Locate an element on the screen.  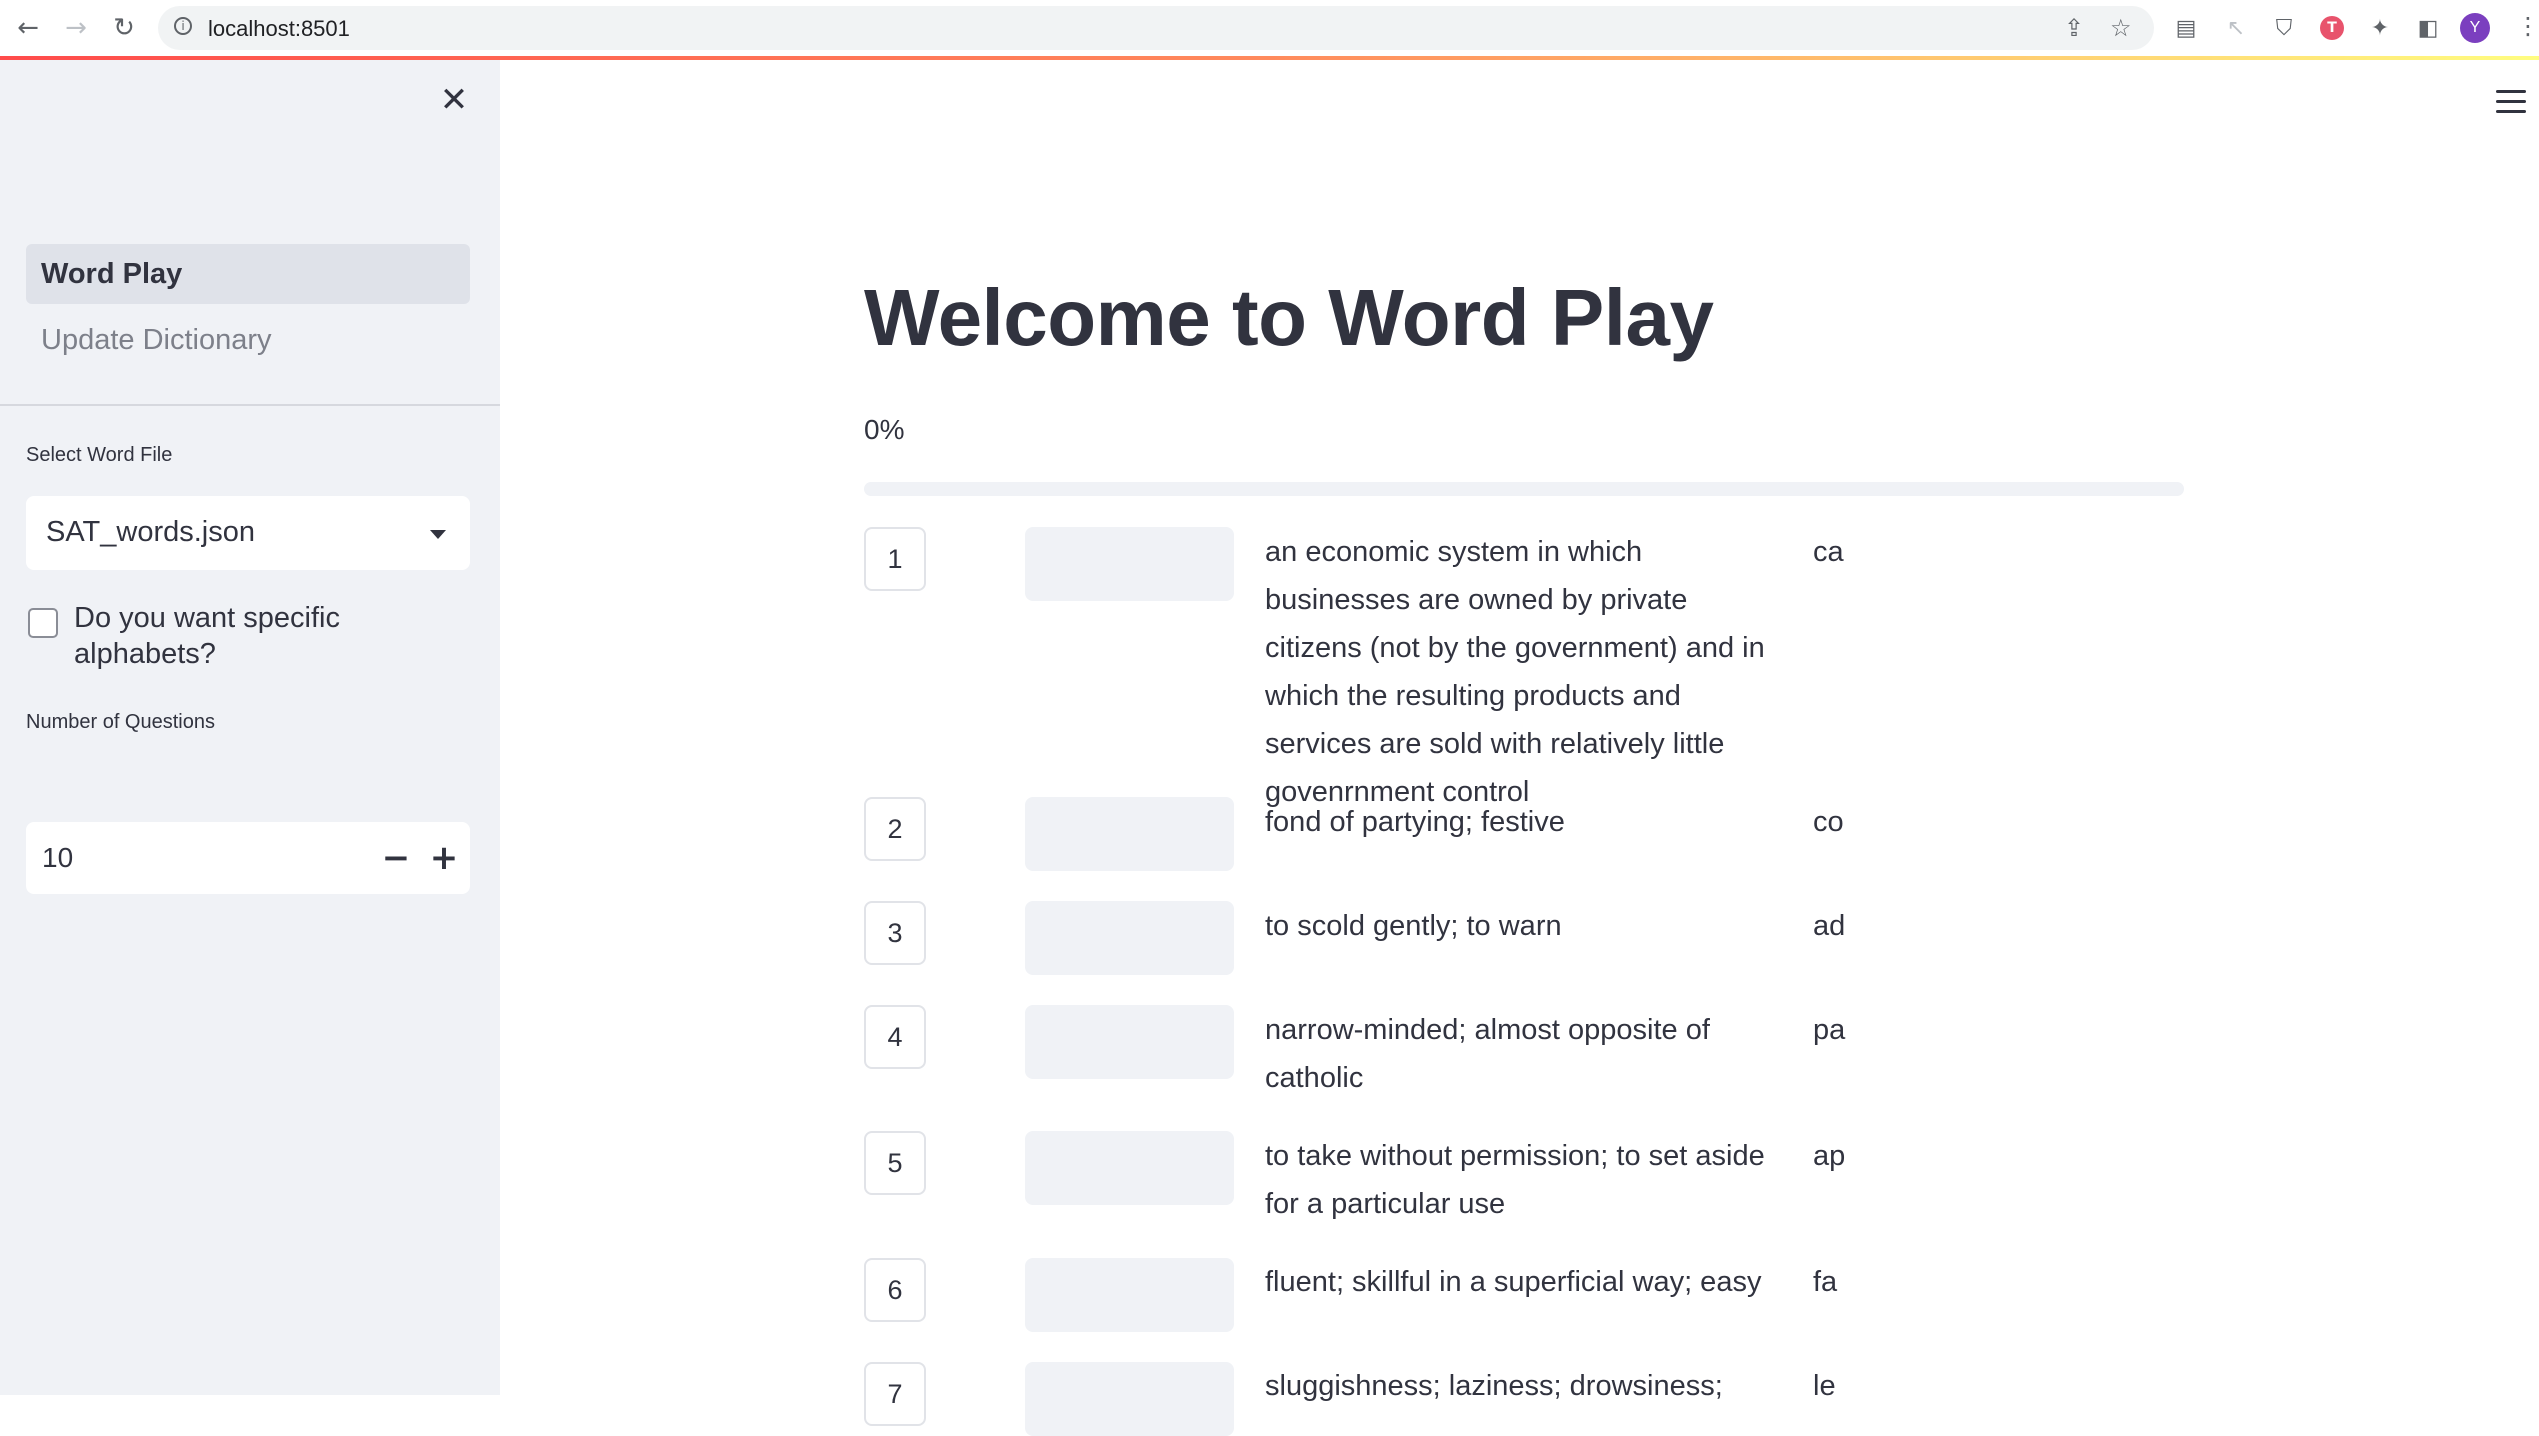
question-hint: ca is located at coordinates (1828, 552).